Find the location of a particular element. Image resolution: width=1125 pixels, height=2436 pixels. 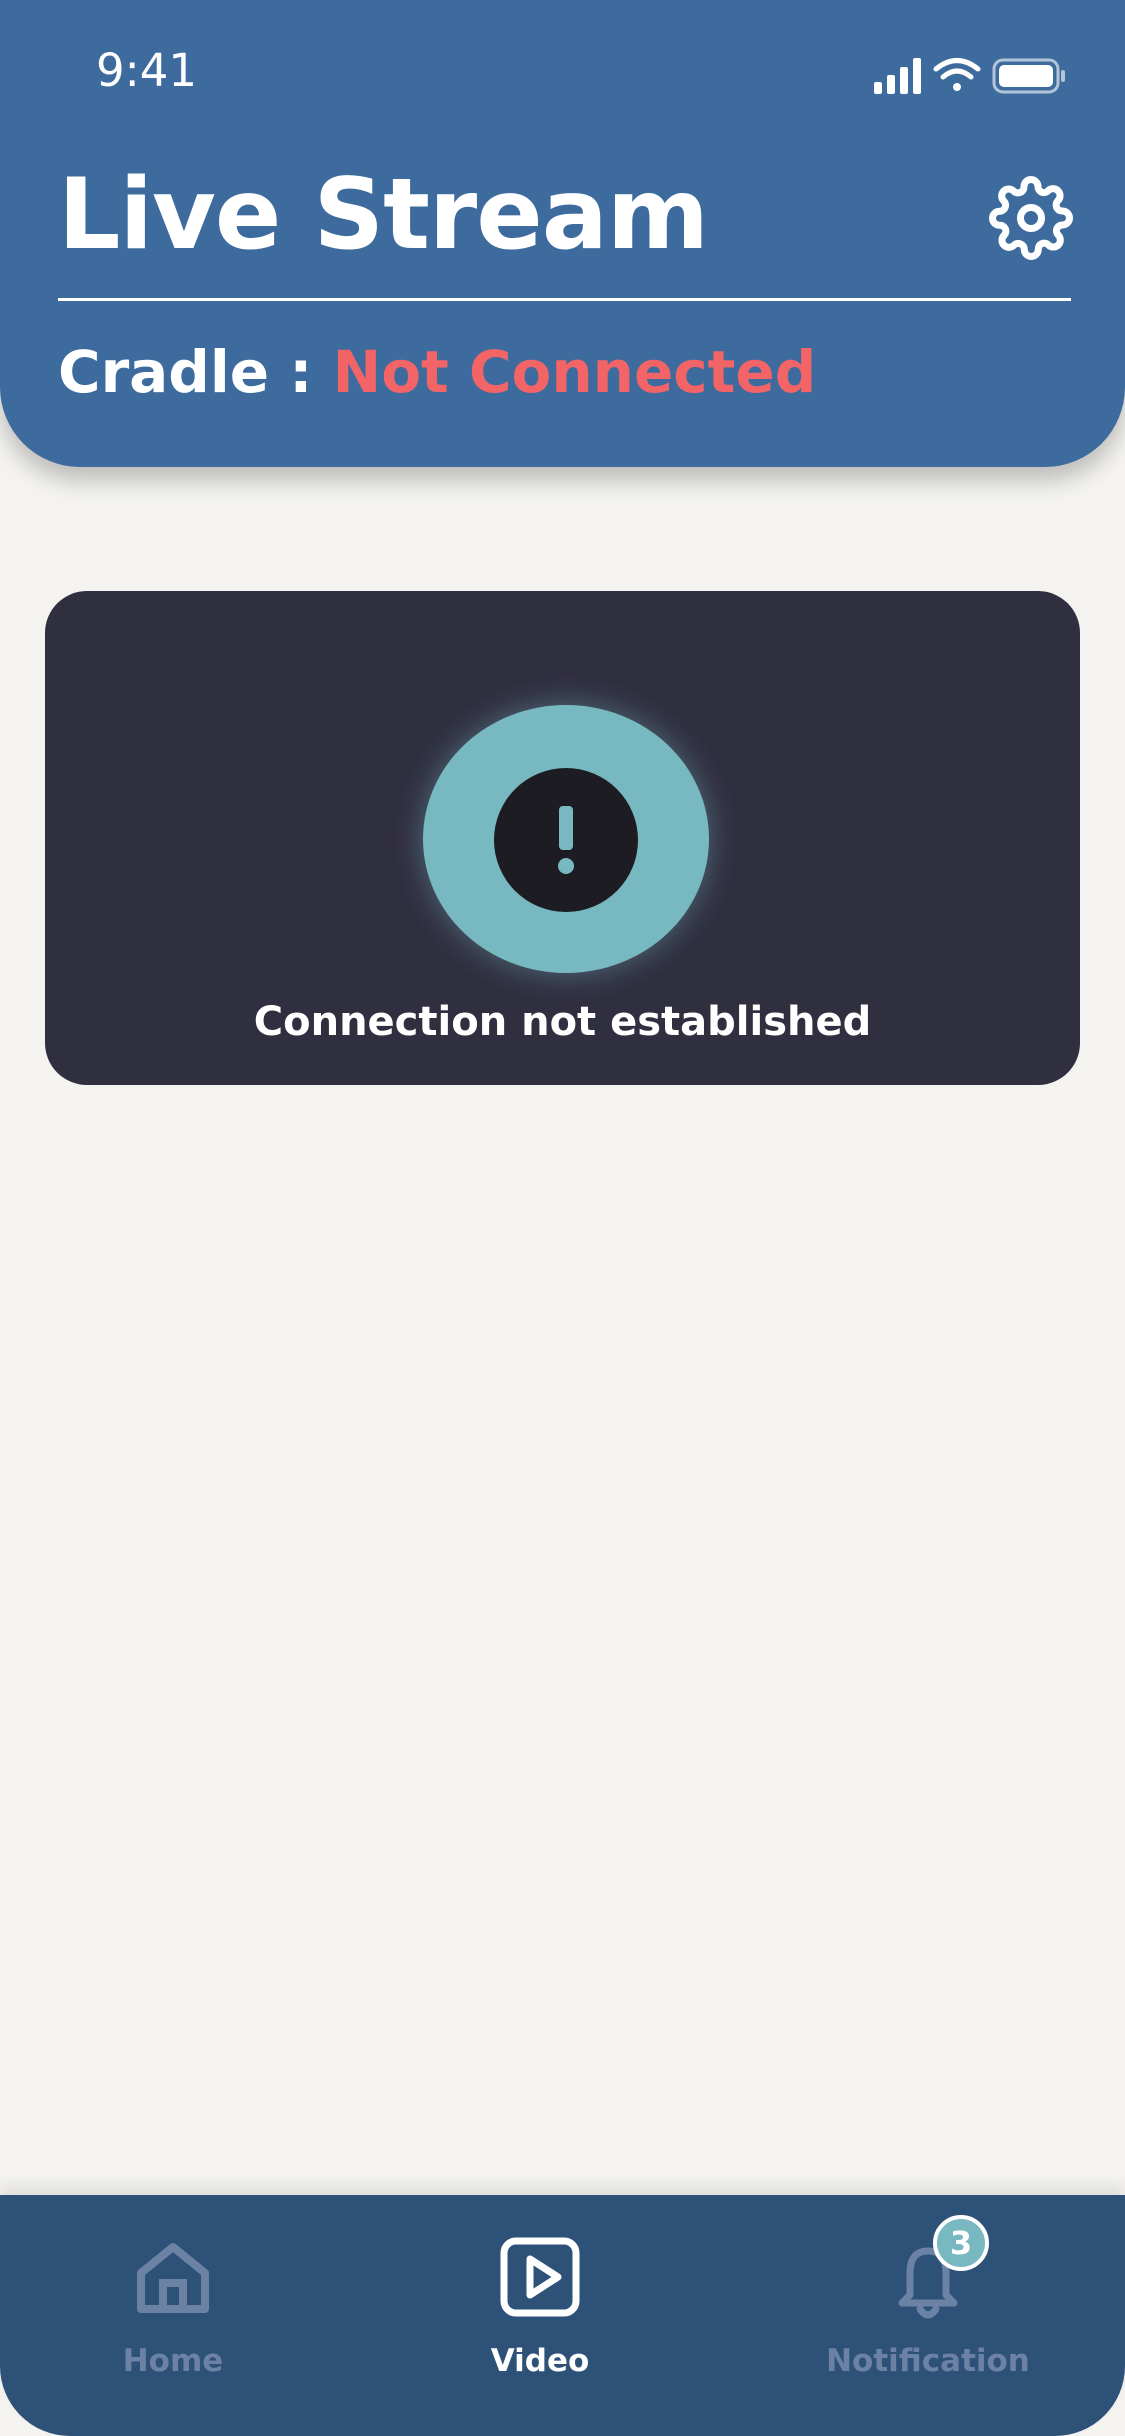

connection-status: Not Connected is located at coordinates (574, 372).